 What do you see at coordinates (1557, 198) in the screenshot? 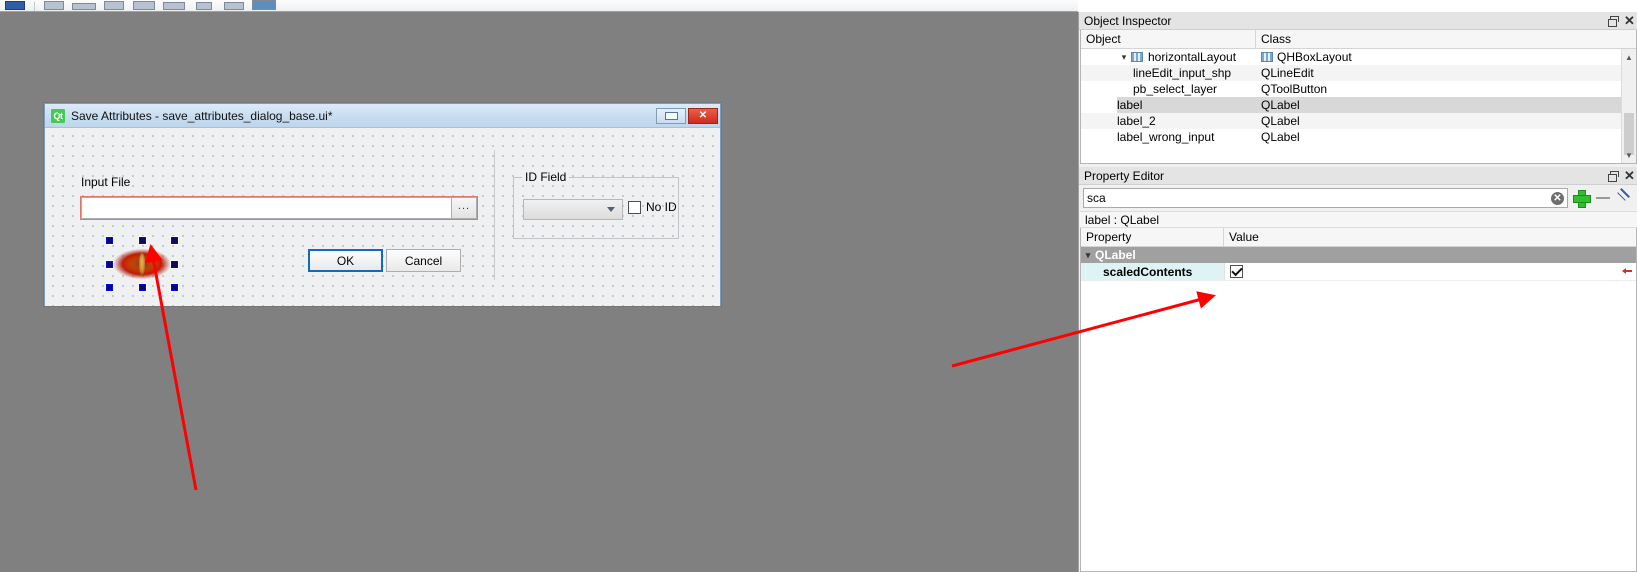
I see `clear-icon: ✕` at bounding box center [1557, 198].